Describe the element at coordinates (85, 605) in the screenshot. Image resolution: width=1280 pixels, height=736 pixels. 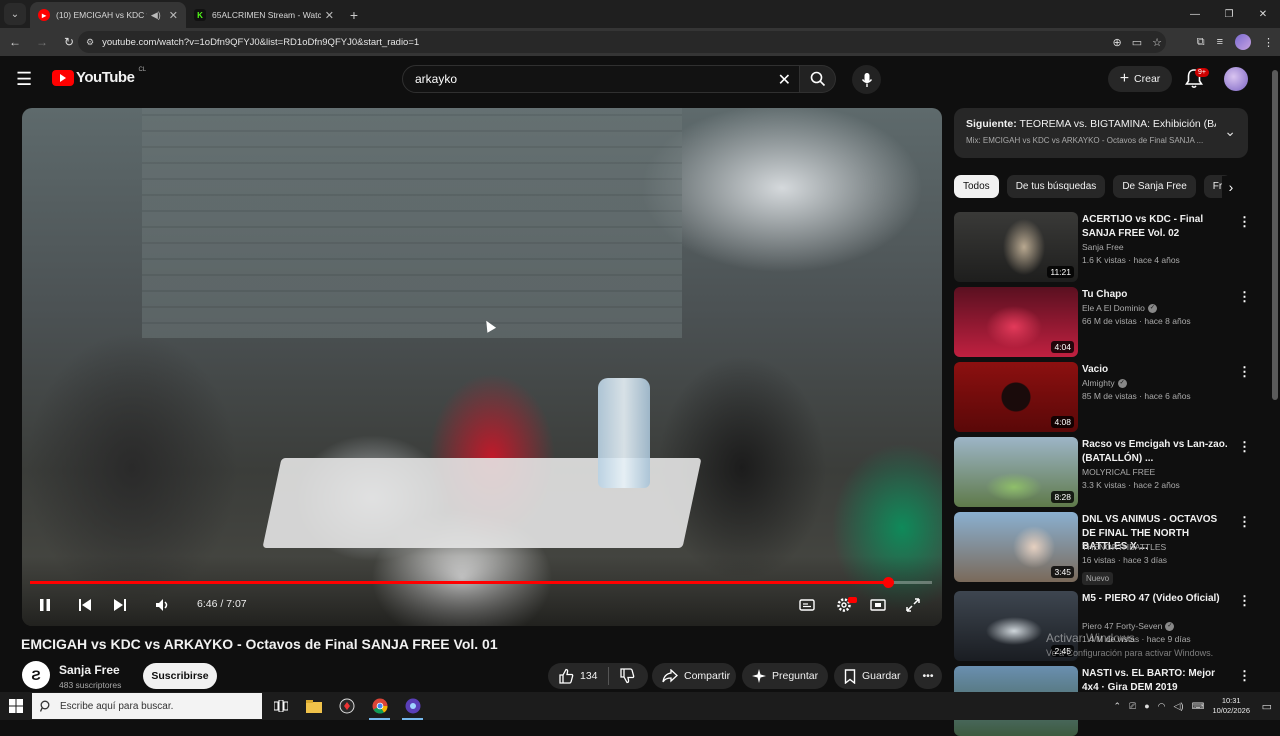
I see `previous-button` at that location.